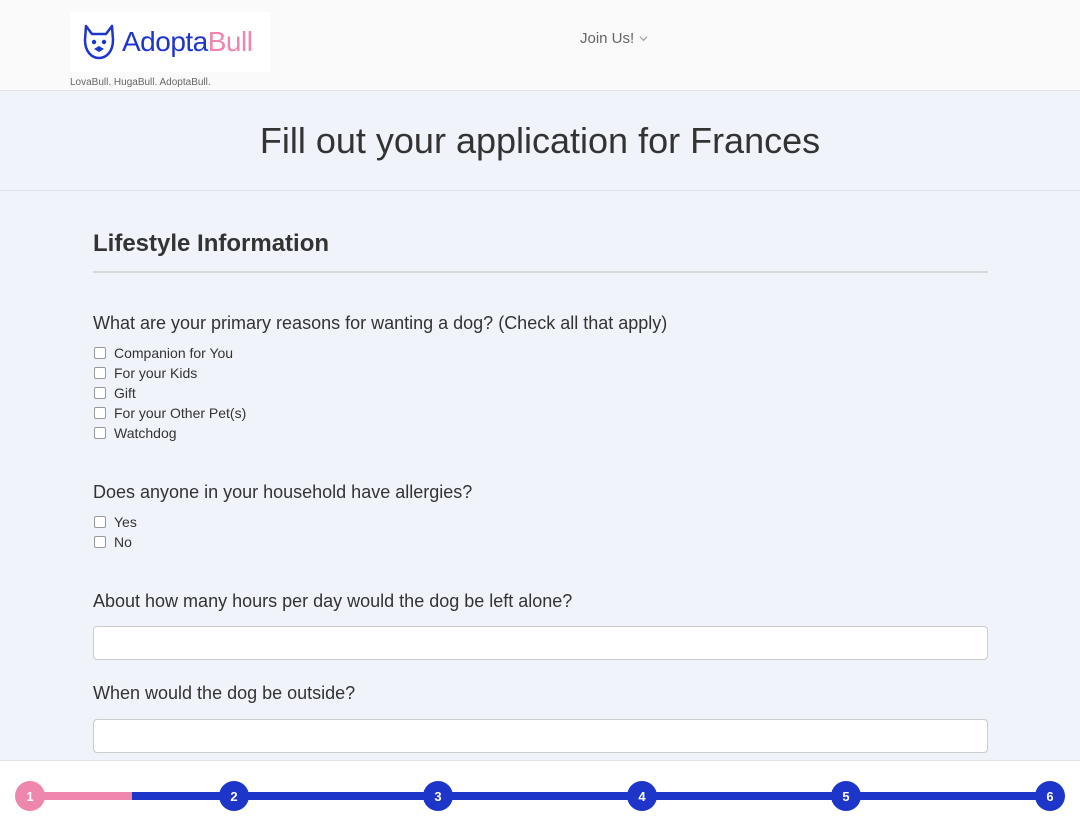 This screenshot has height=826, width=1080. What do you see at coordinates (540, 643) in the screenshot?
I see `hours-alone-input` at bounding box center [540, 643].